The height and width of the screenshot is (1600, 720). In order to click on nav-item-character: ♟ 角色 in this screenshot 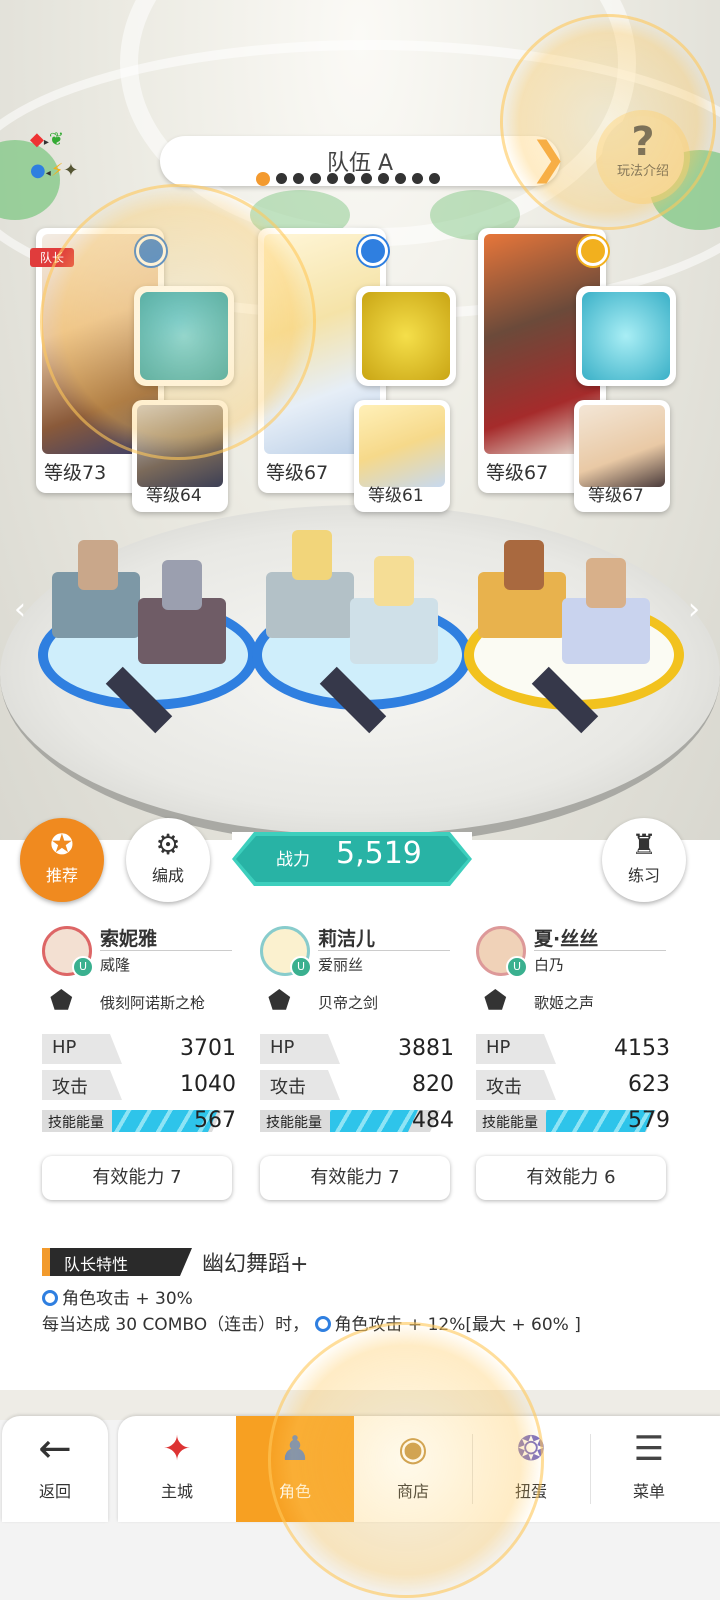, I will do `click(295, 1469)`.